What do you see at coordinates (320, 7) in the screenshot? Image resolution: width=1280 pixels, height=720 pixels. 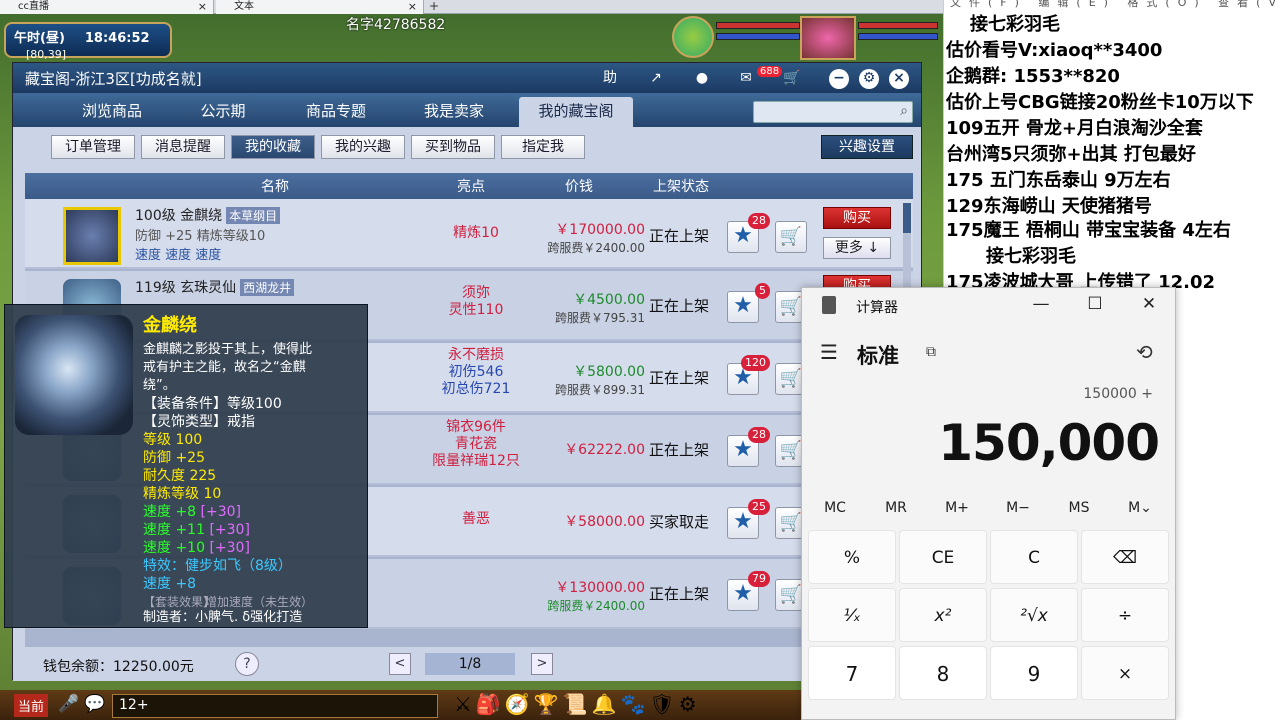 I see `browser-tab-text: 文本 ×` at bounding box center [320, 7].